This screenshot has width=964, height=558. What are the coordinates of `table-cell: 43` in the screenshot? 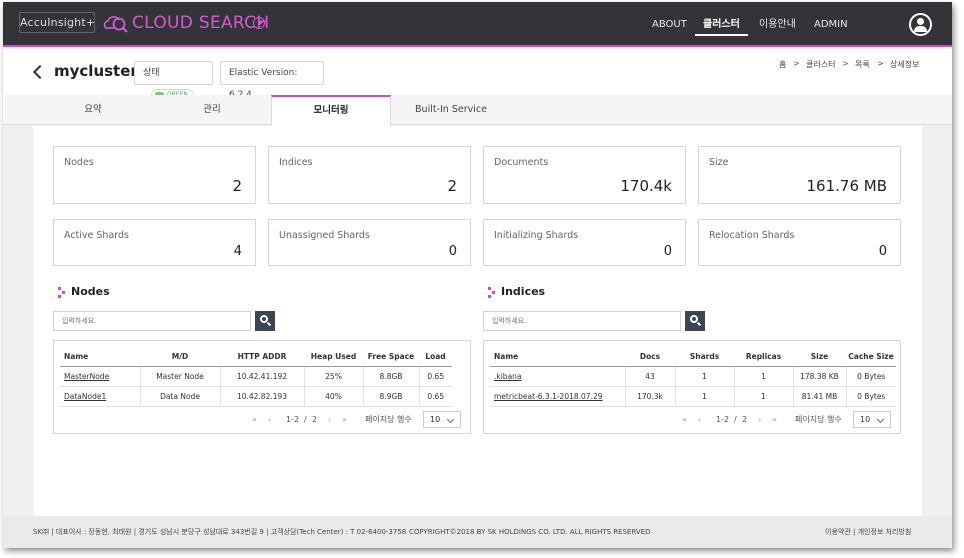 It's located at (649, 376).